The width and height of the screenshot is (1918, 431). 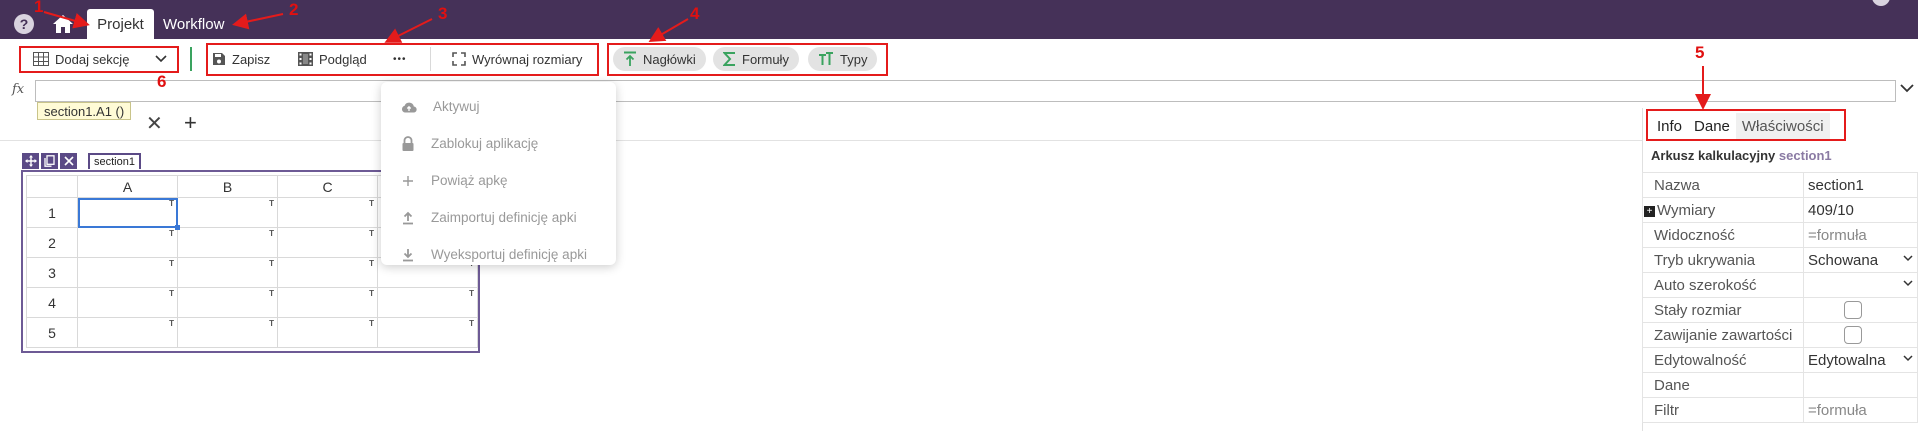 I want to click on tabs-divider, so click(x=821, y=140).